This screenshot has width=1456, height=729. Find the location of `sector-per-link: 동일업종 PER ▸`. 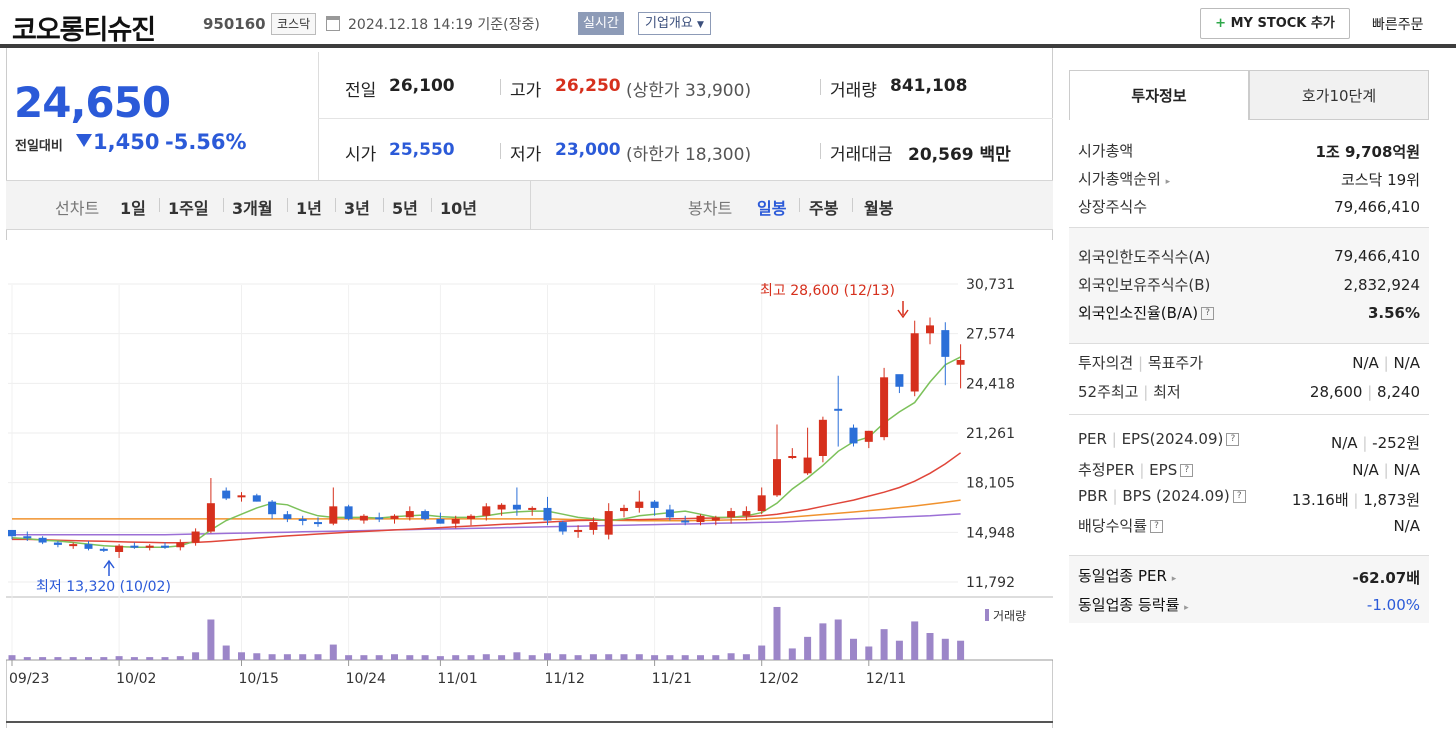

sector-per-link: 동일업종 PER ▸ is located at coordinates (1127, 575).